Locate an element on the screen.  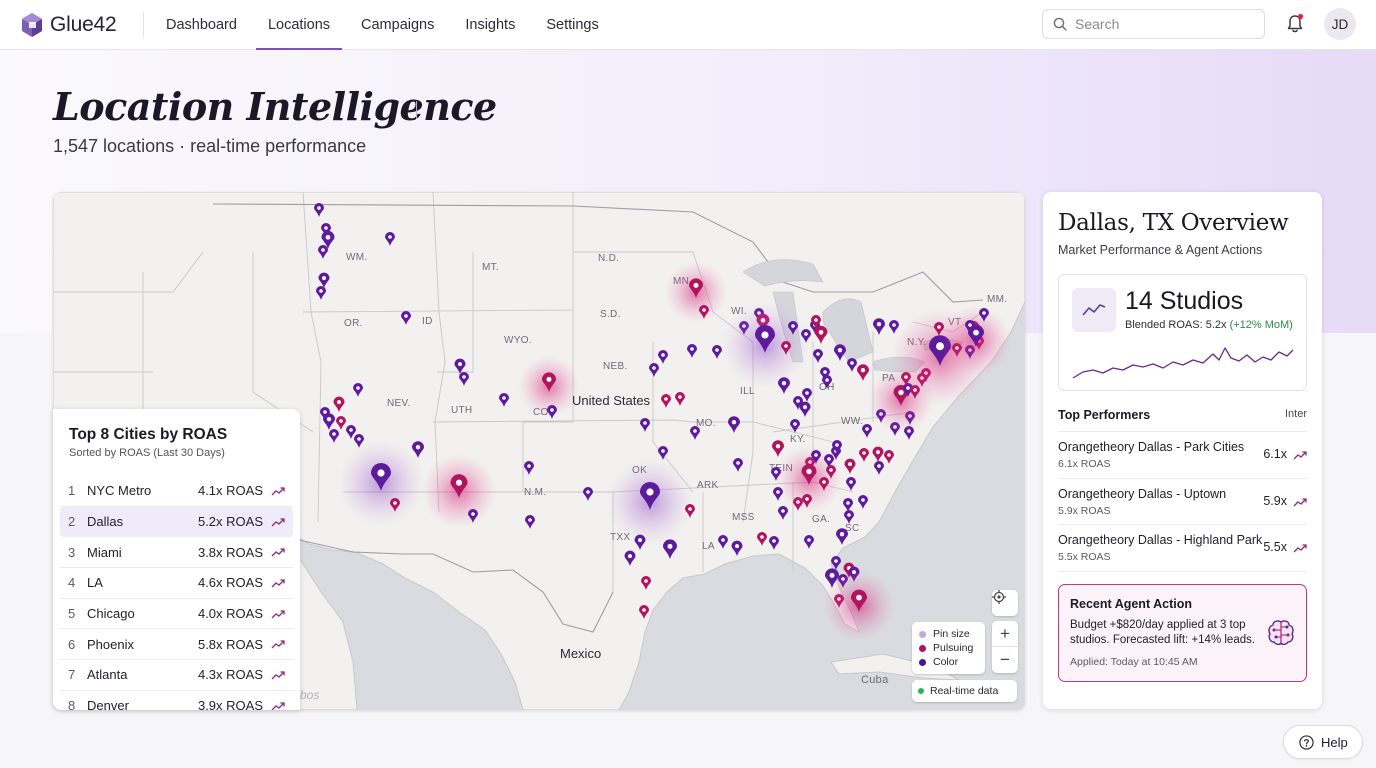
legend-pin-size-label: Pin size is located at coordinates (951, 634).